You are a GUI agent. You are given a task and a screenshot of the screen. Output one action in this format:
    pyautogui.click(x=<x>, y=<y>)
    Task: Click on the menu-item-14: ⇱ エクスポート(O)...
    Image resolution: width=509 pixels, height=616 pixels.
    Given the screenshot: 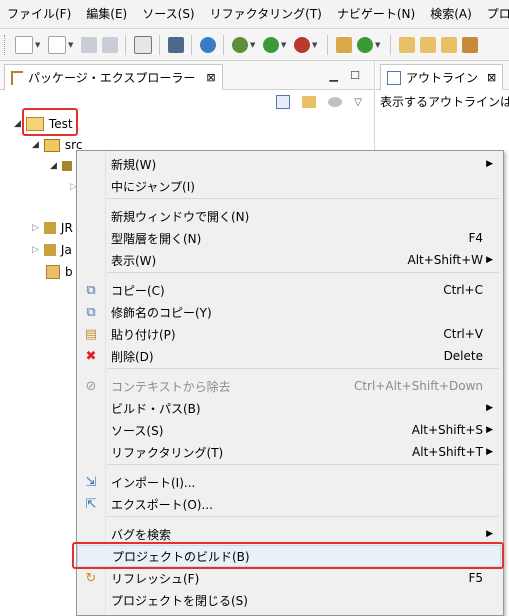 What is the action you would take?
    pyautogui.click(x=289, y=504)
    